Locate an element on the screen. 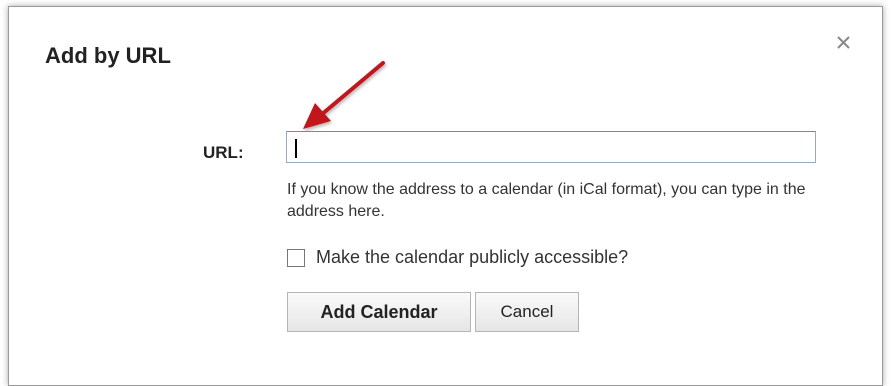 This screenshot has height=386, width=893. text-caret is located at coordinates (296, 148).